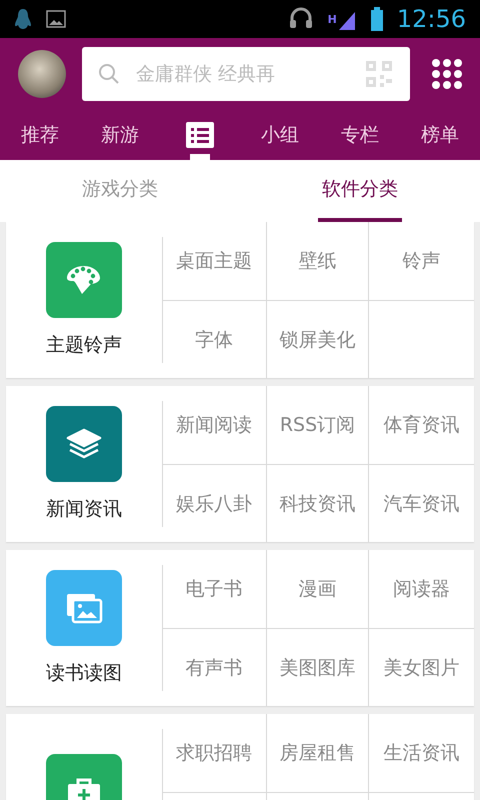 The image size is (480, 800). I want to click on layers-icon, so click(84, 444).